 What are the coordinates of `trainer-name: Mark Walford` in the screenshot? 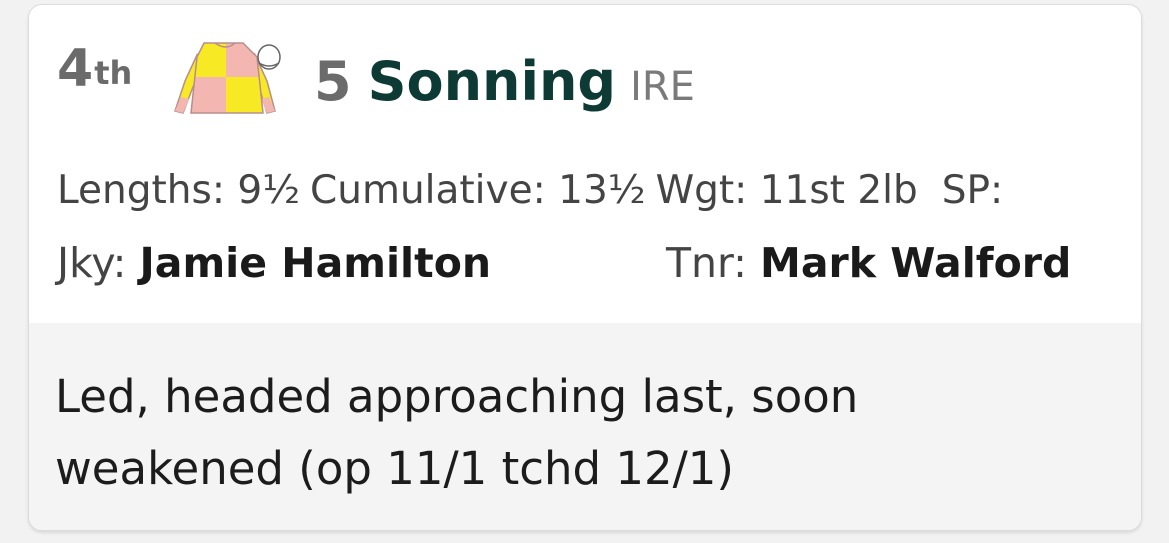 It's located at (915, 263).